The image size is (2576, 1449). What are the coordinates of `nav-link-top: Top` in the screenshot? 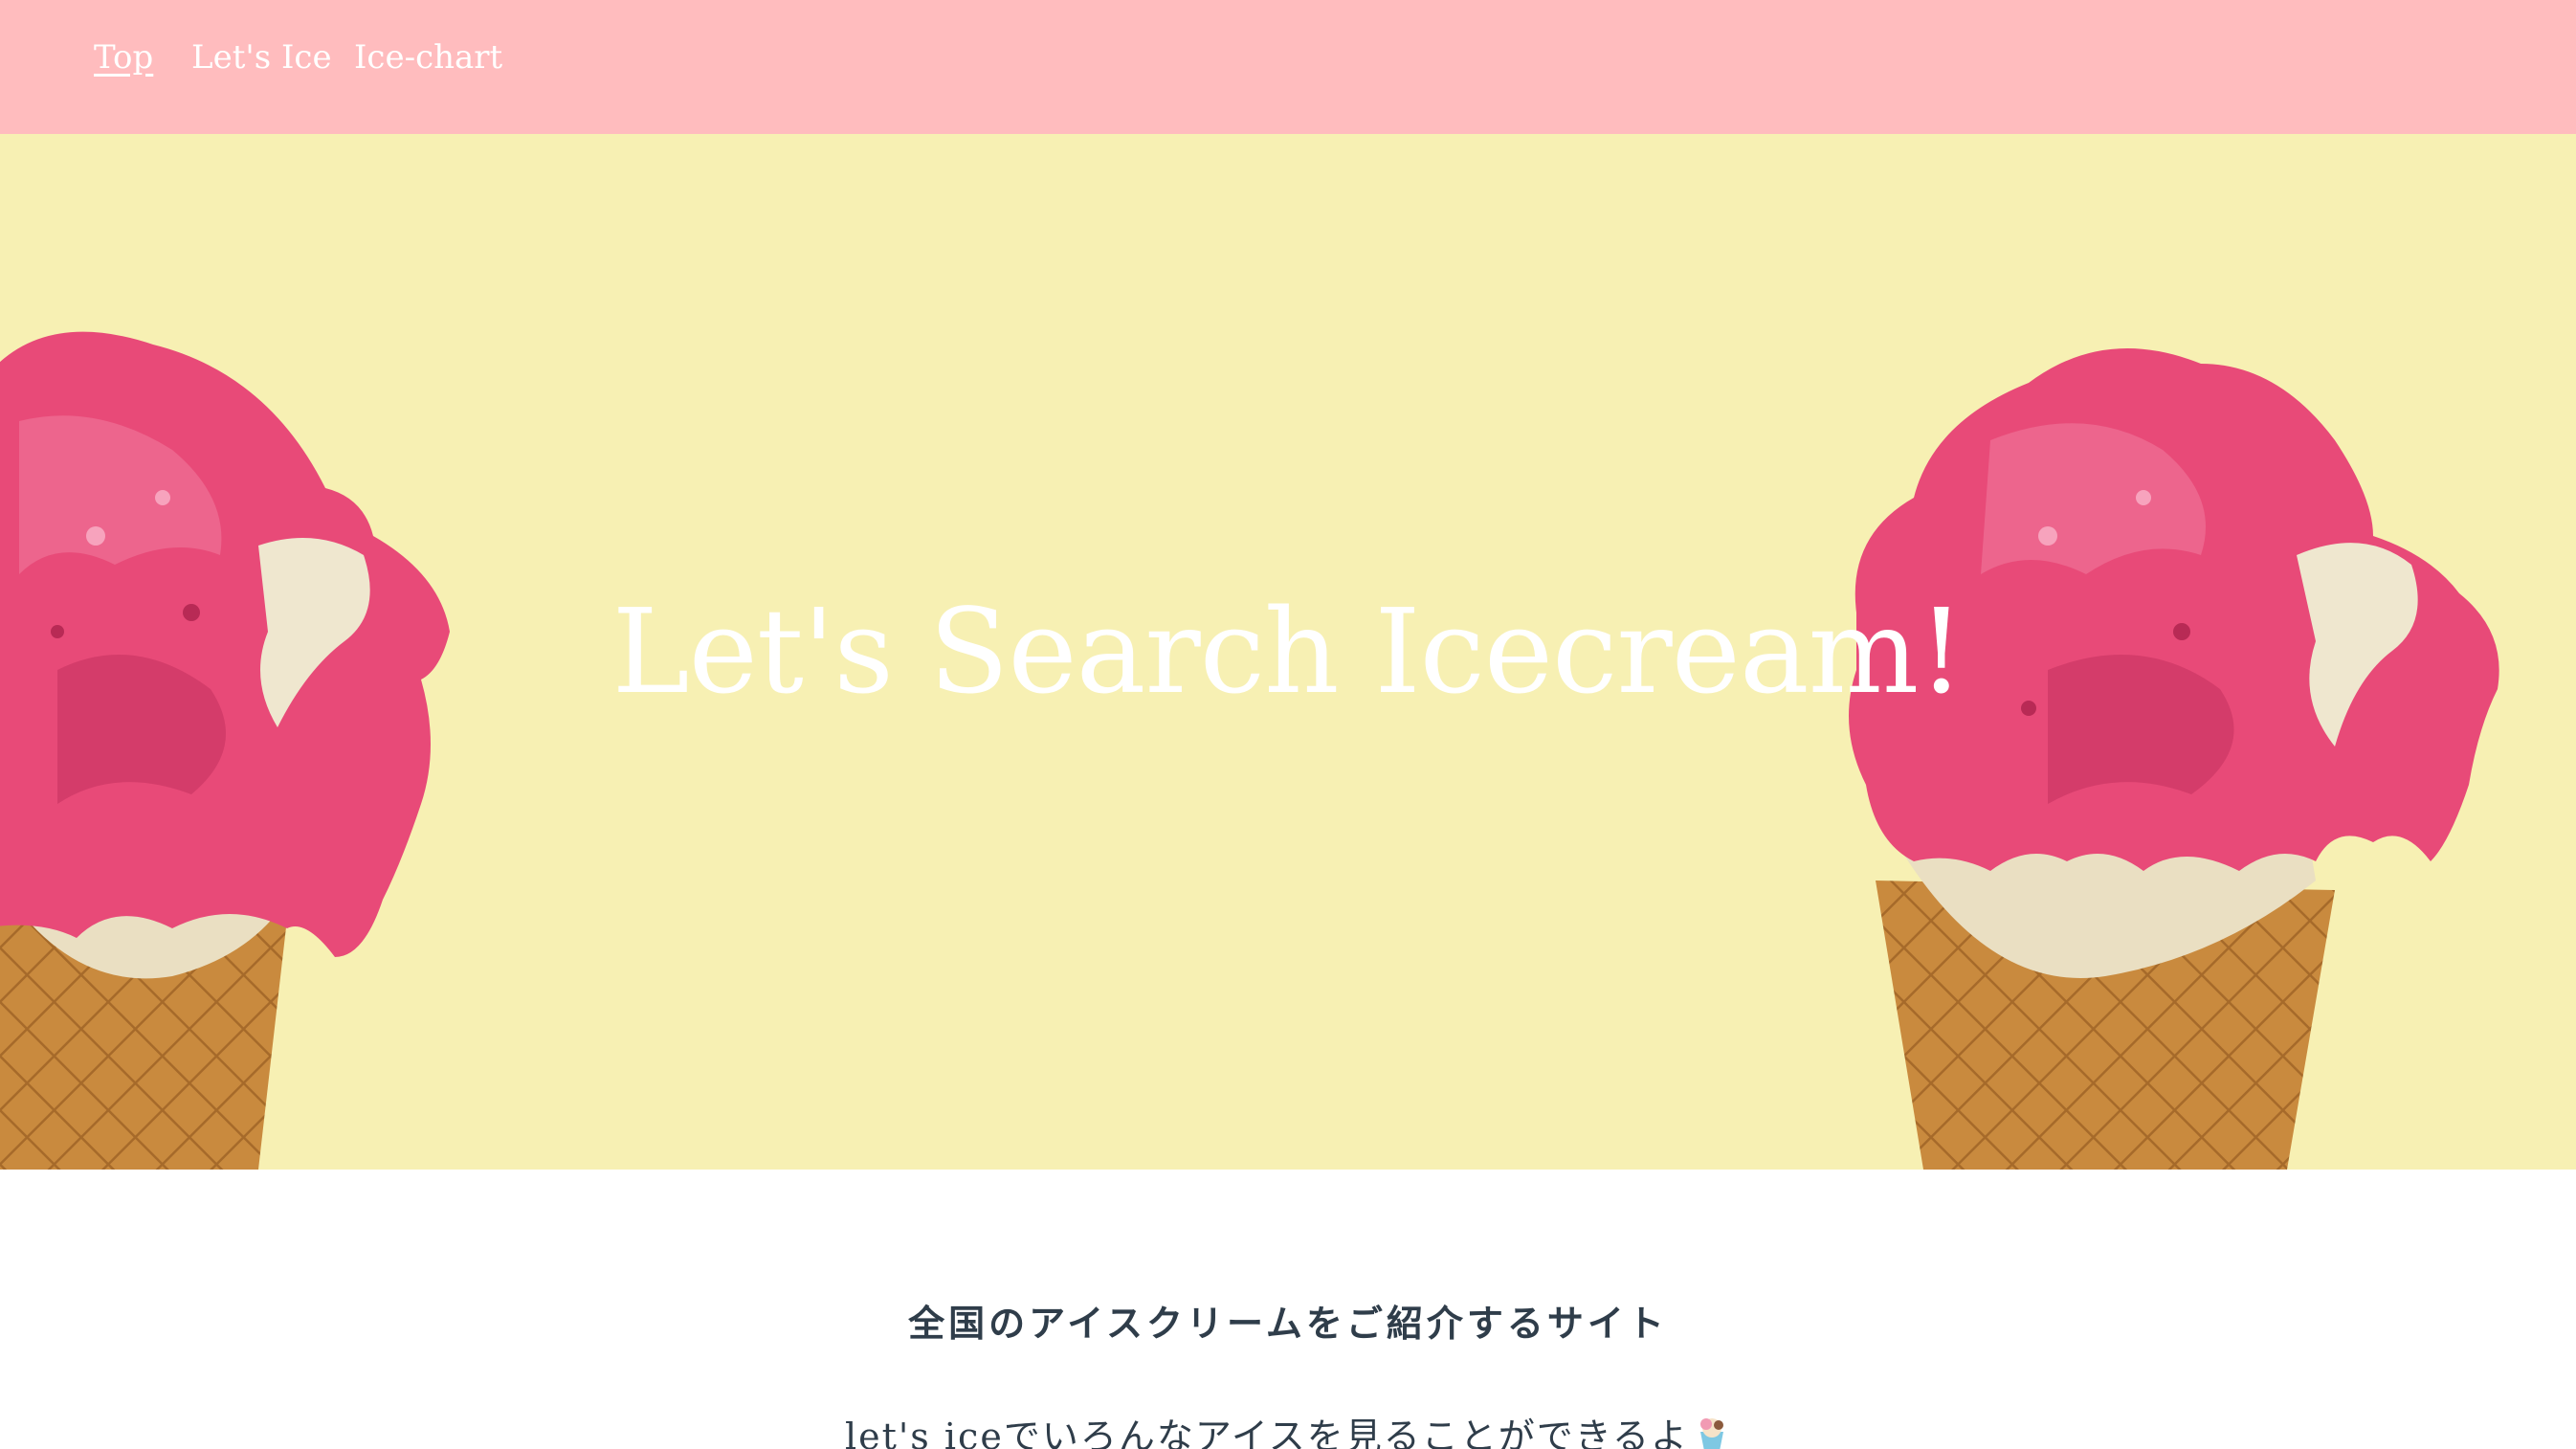 It's located at (123, 57).